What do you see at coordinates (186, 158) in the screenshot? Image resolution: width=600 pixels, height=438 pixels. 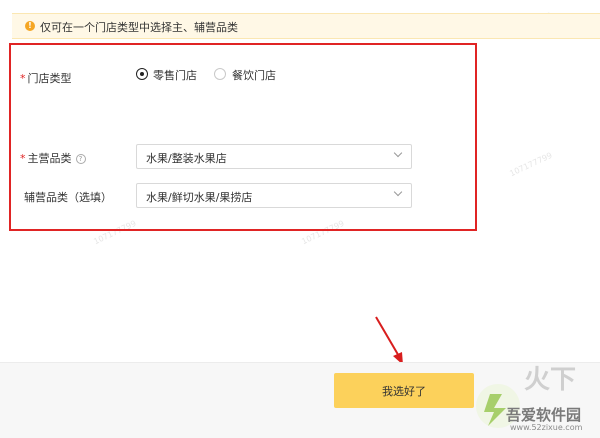 I see `main-category-value: 水果/整装水果店` at bounding box center [186, 158].